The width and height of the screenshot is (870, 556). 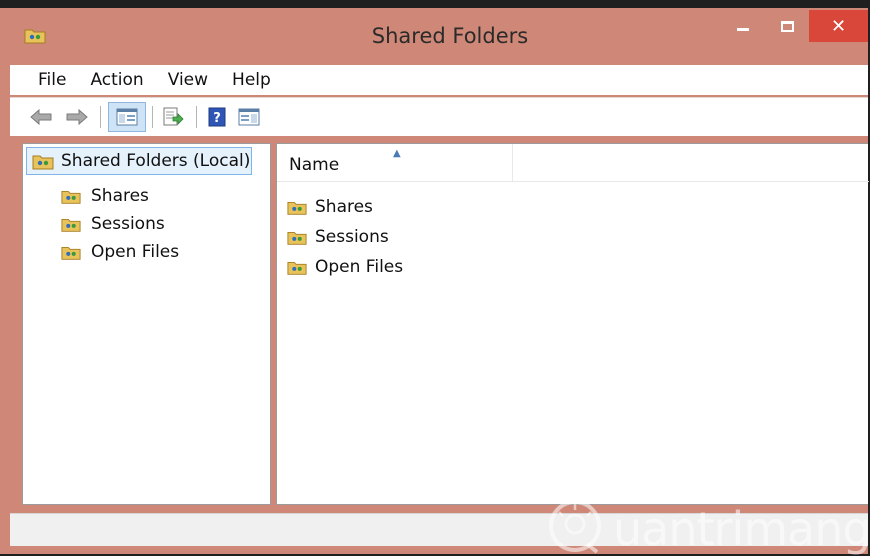 I want to click on maximize-button, so click(x=787, y=26).